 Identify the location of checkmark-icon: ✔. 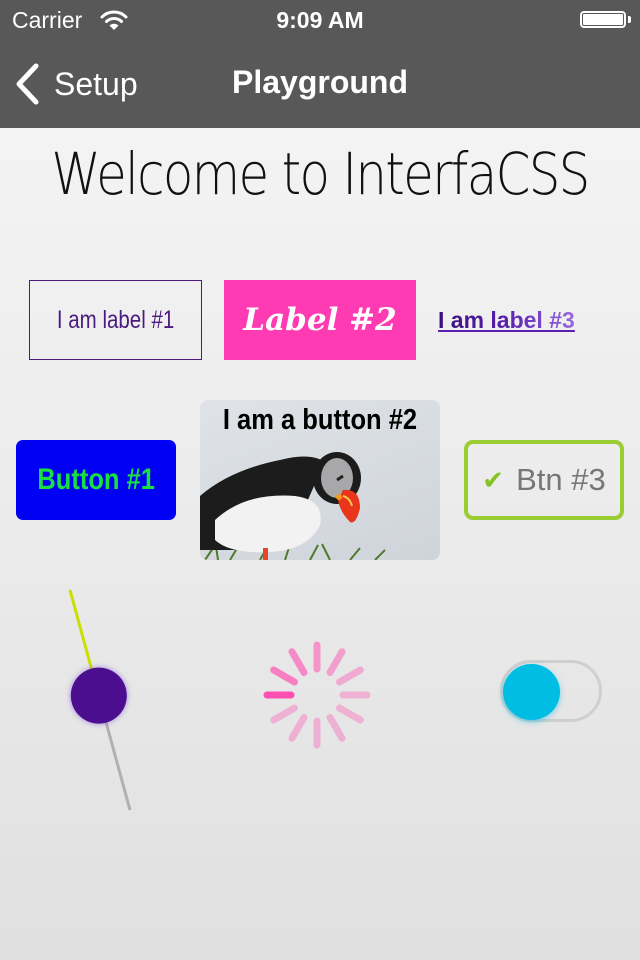
(493, 479).